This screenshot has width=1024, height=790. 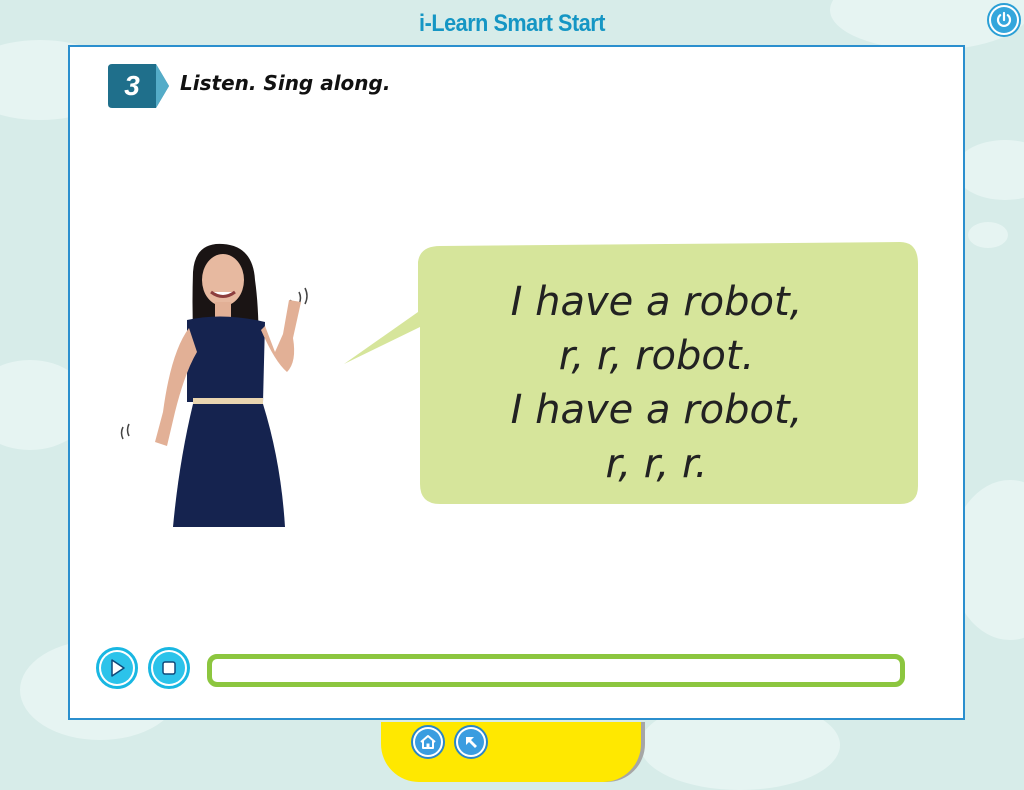 I want to click on play-icon, so click(x=118, y=668).